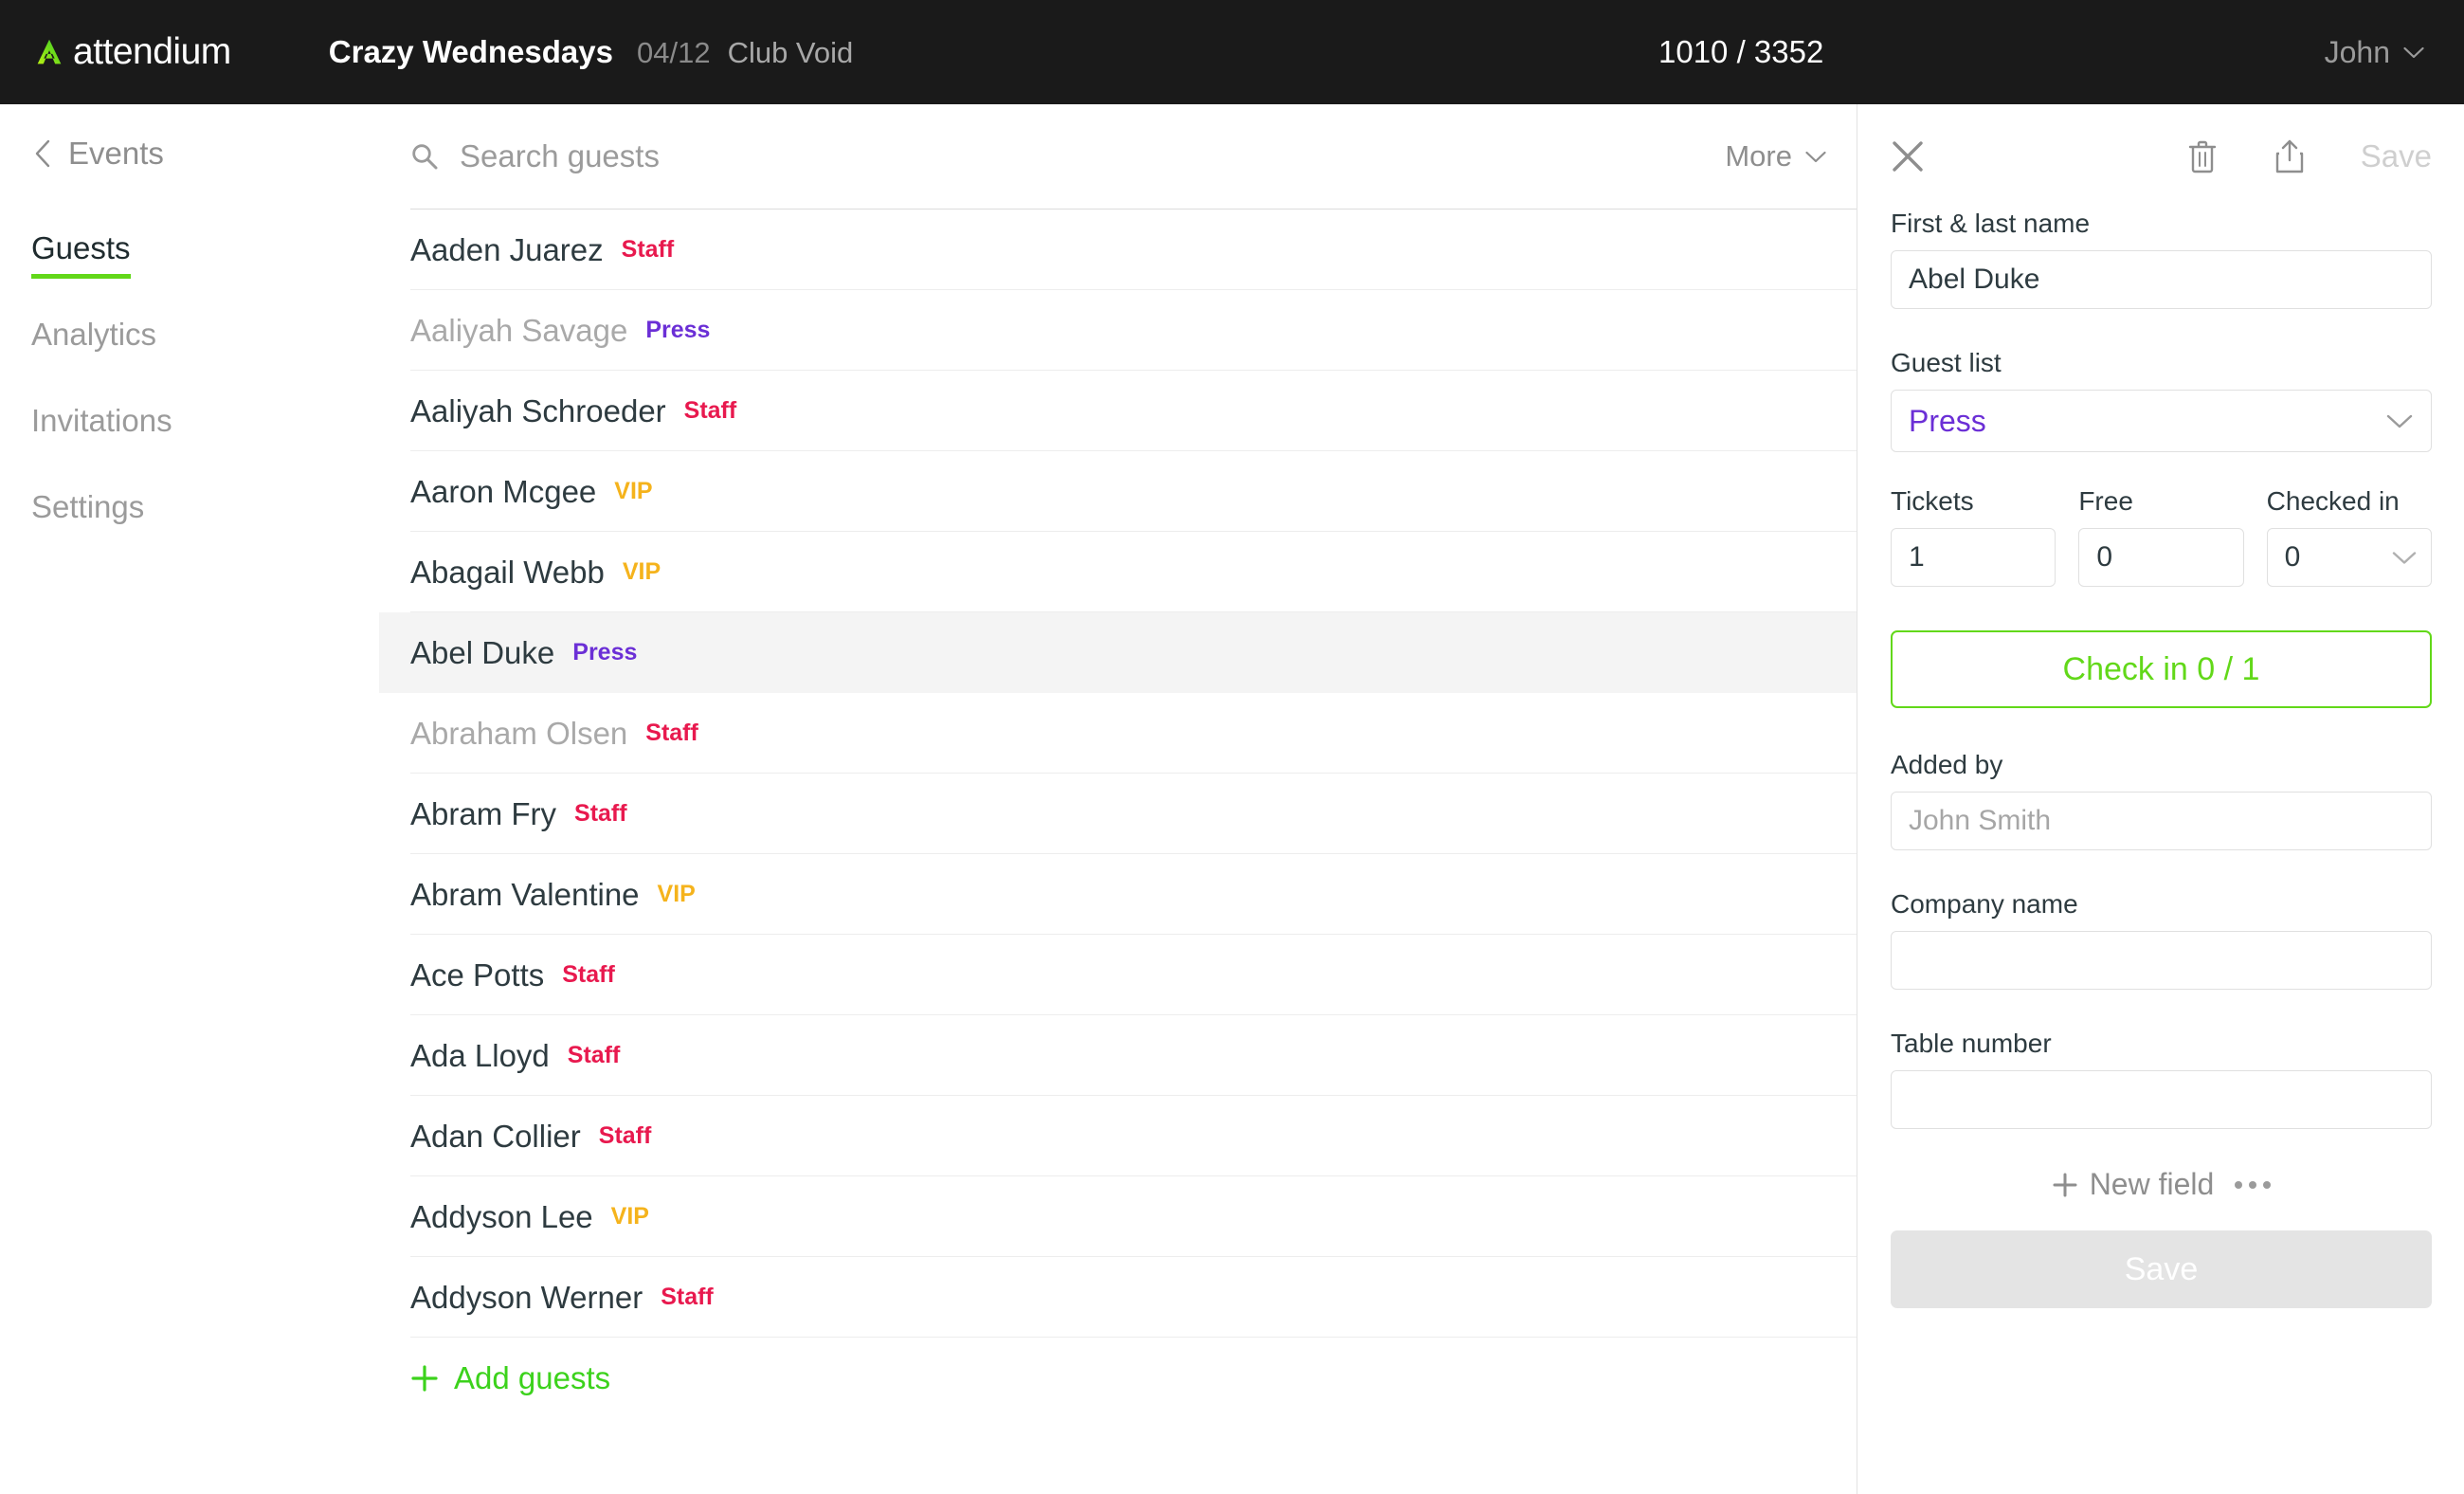 This screenshot has height=1494, width=2464. I want to click on guest-row: Aaliyah Schroeder Staff, so click(1118, 411).